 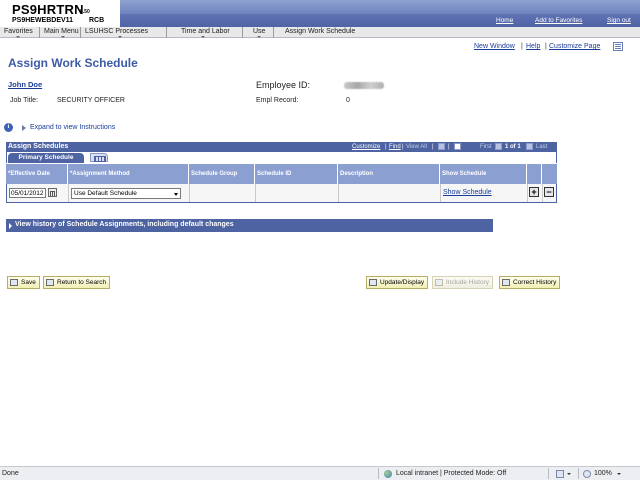 I want to click on menu-main-menu: Main Menu, so click(x=61, y=31).